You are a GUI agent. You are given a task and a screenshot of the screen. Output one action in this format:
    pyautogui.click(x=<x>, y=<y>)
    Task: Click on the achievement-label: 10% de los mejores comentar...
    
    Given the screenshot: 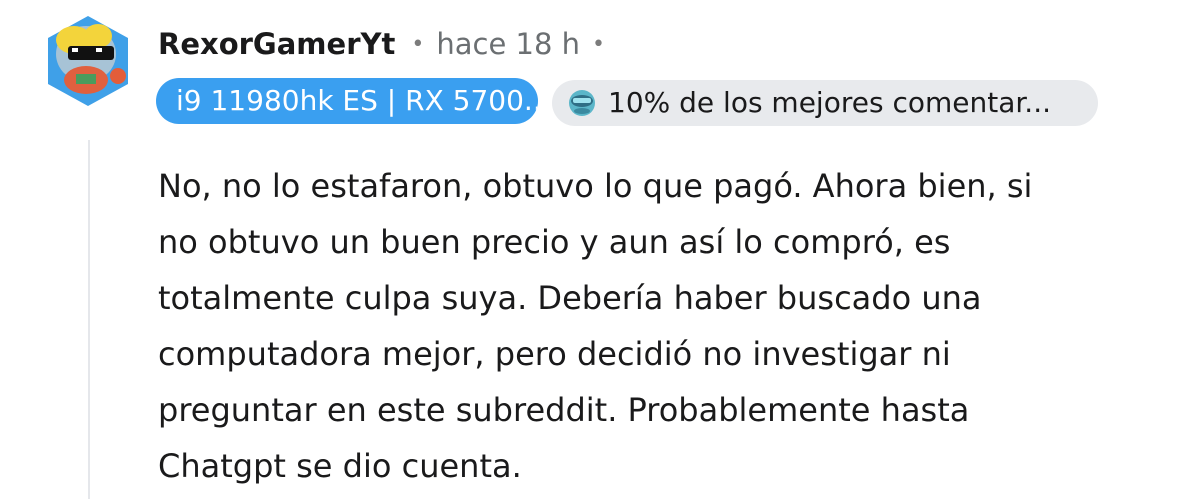 What is the action you would take?
    pyautogui.click(x=830, y=102)
    